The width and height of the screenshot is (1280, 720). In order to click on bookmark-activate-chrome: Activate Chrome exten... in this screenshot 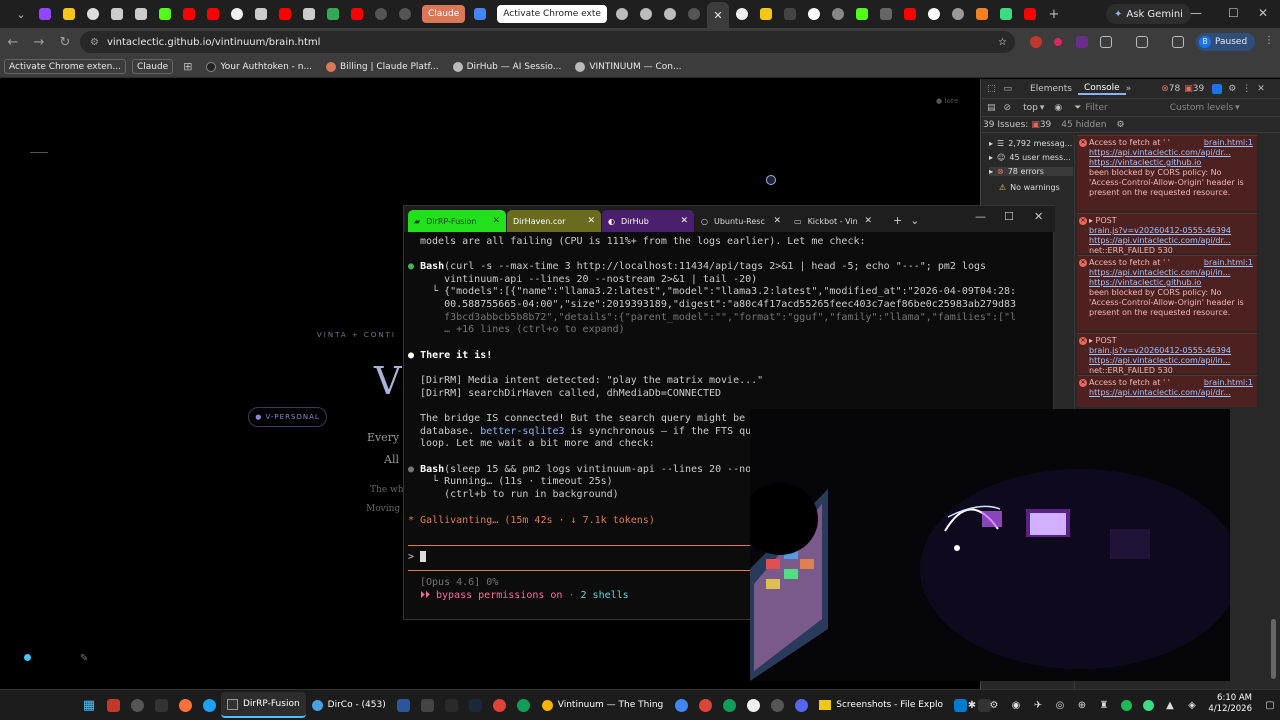, I will do `click(65, 66)`.